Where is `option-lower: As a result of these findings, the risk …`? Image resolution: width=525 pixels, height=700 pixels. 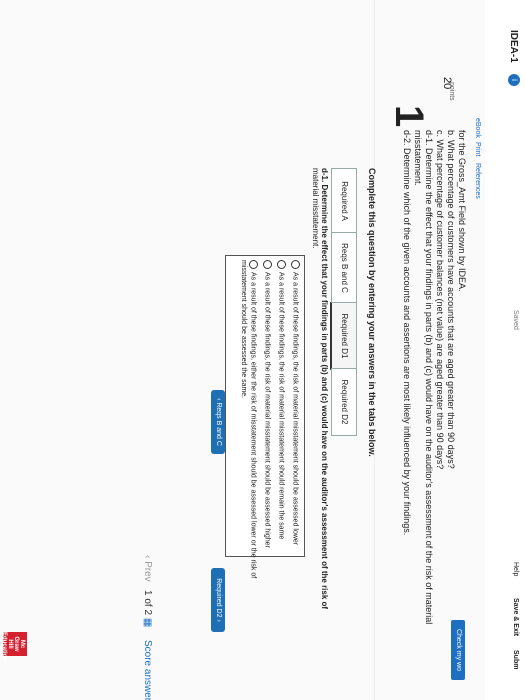 option-lower: As a result of these findings, the risk … is located at coordinates (295, 406).